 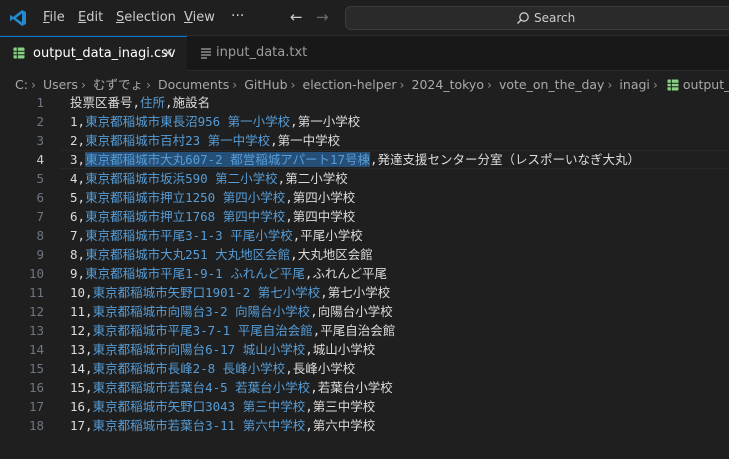 What do you see at coordinates (296, 17) in the screenshot?
I see `back-arrow-icon: ←` at bounding box center [296, 17].